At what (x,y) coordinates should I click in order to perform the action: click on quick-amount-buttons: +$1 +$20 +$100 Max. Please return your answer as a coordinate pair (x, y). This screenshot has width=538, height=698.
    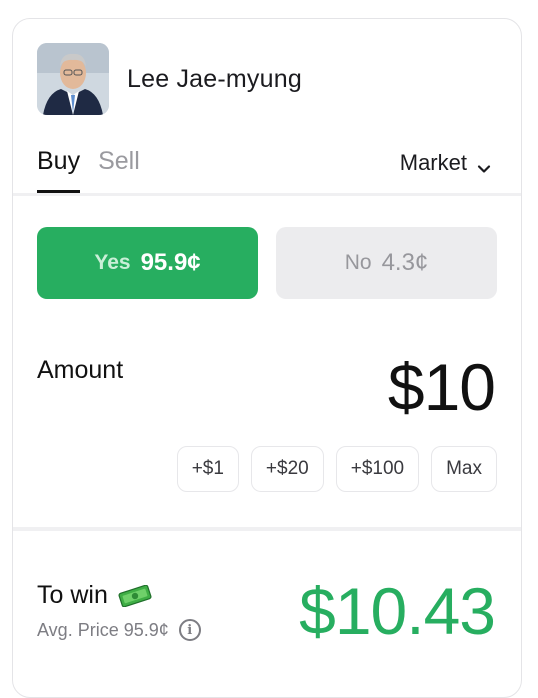
    Looking at the image, I should click on (336, 469).